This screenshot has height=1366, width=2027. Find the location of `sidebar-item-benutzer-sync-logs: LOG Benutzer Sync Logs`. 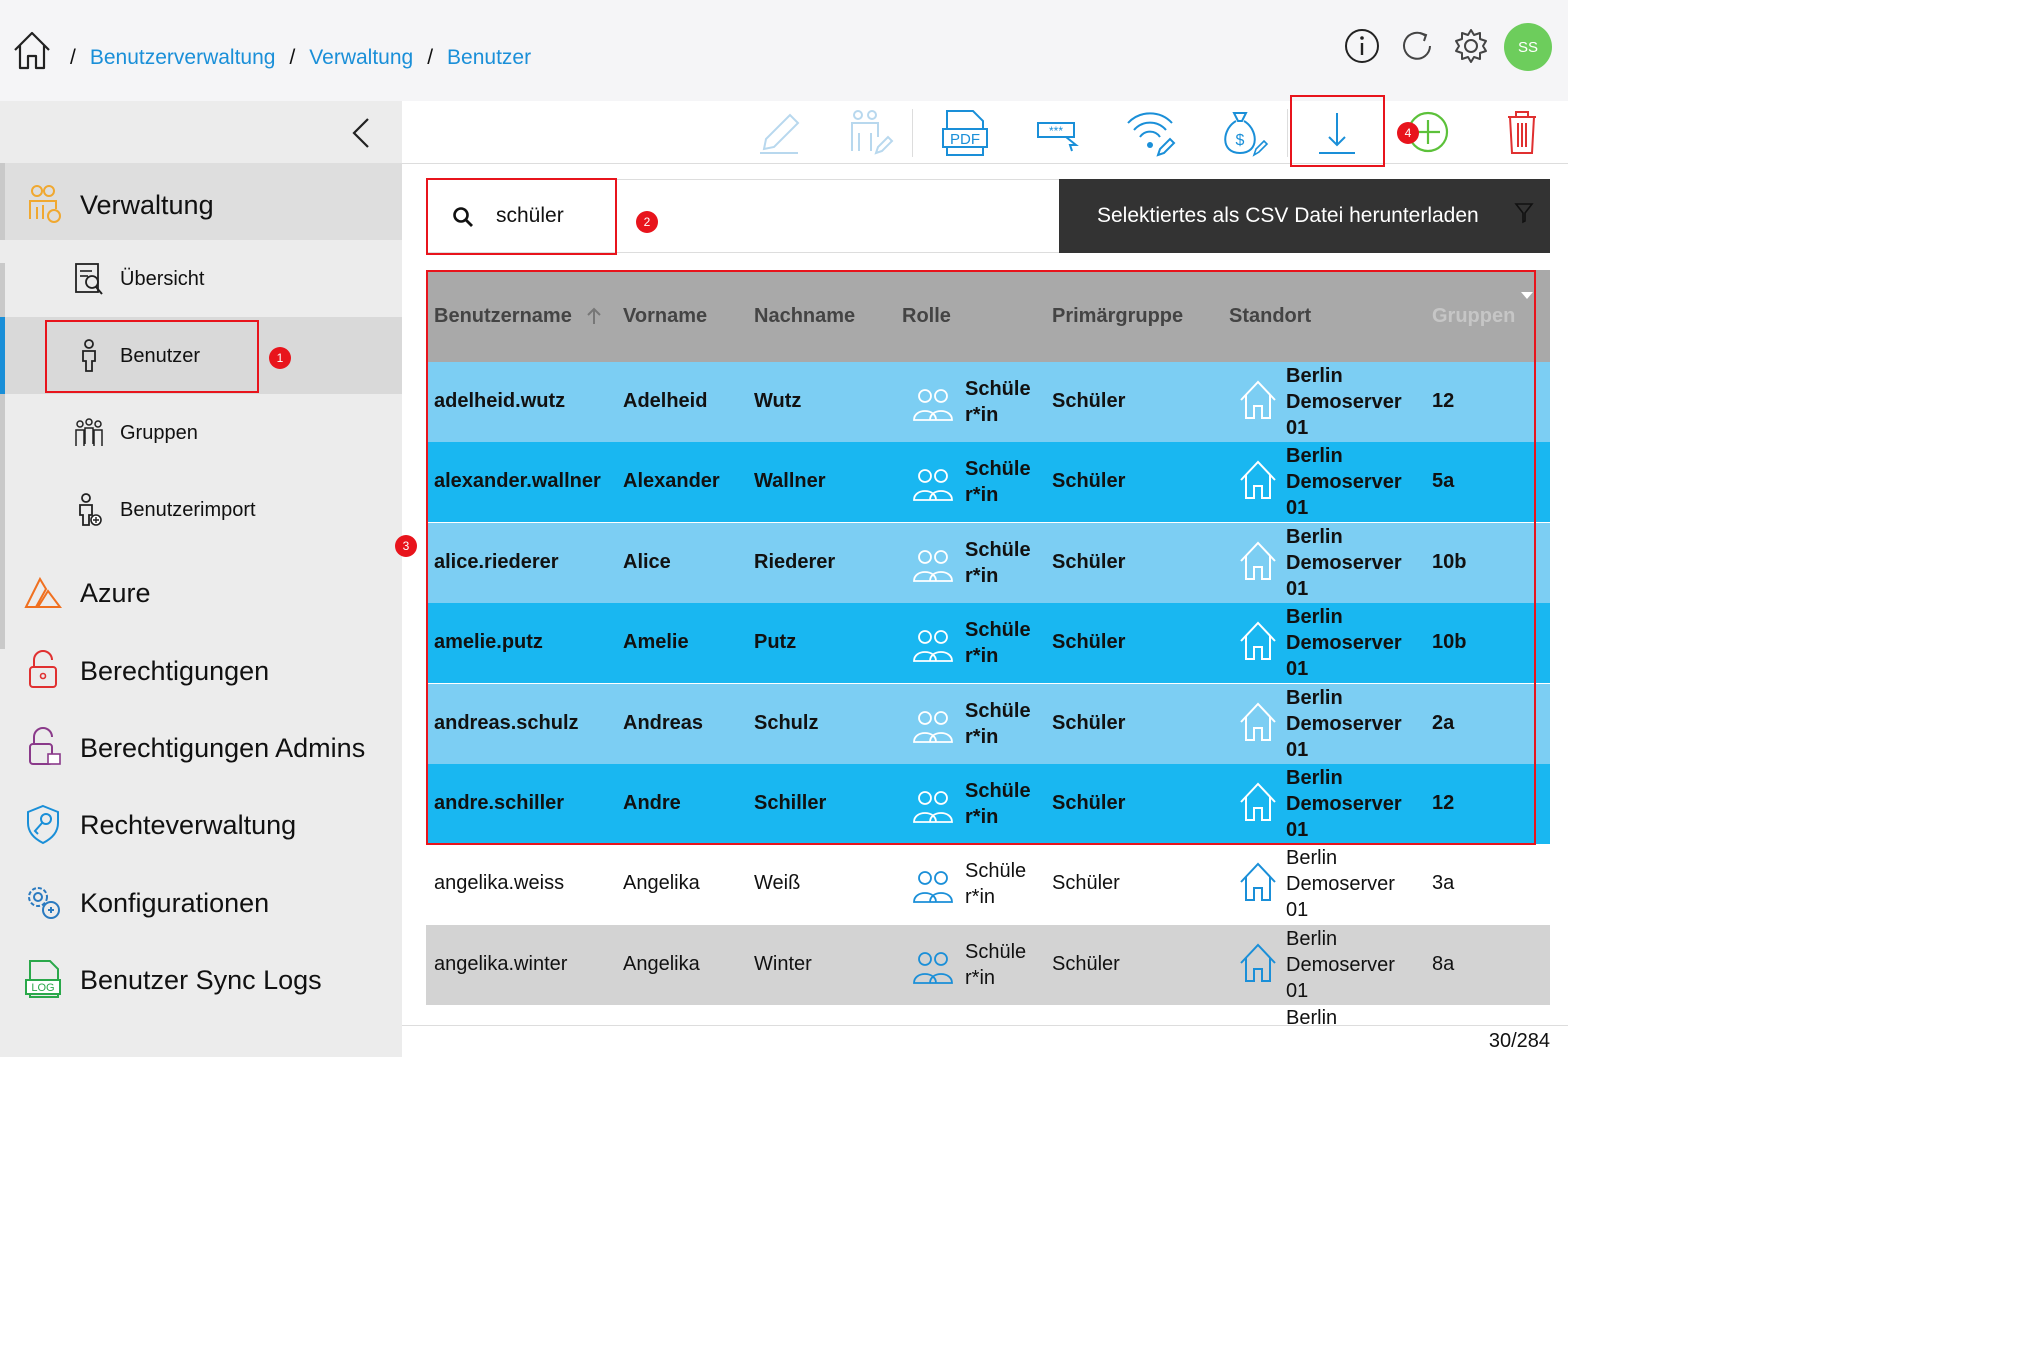

sidebar-item-benutzer-sync-logs: LOG Benutzer Sync Logs is located at coordinates (201, 978).